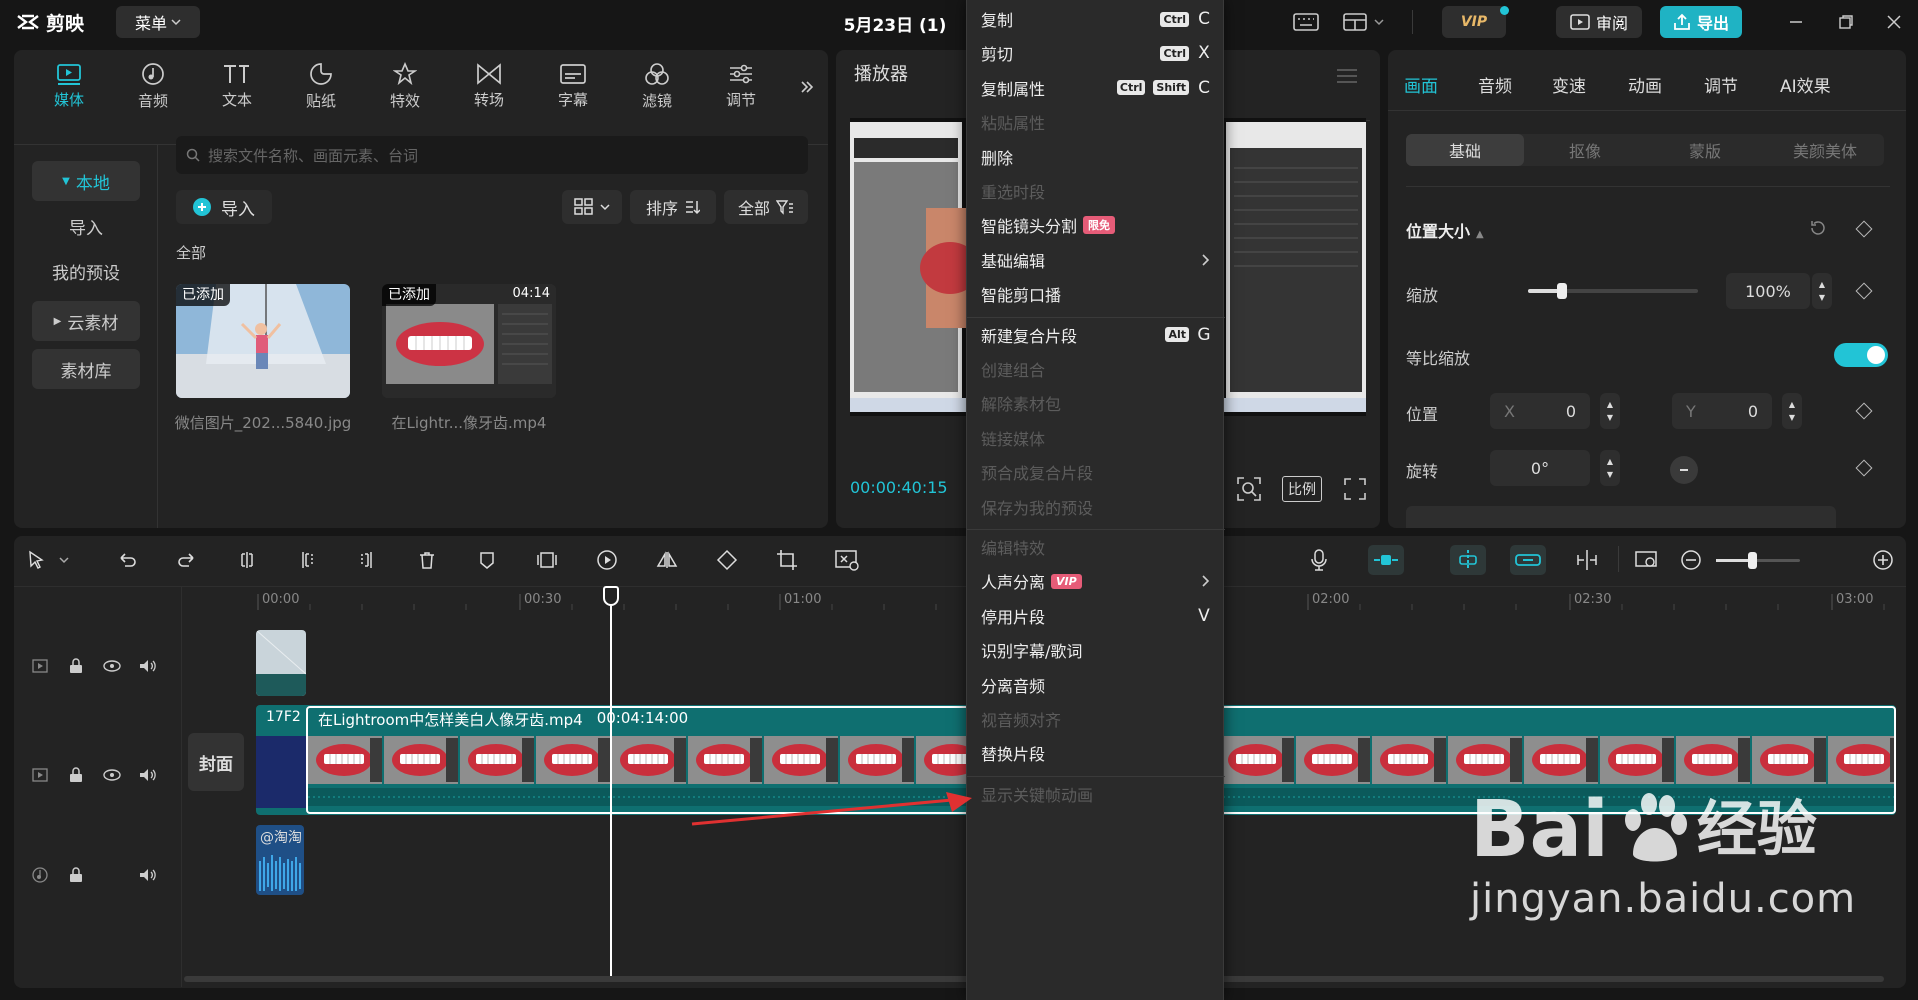  I want to click on sort-button: 排序, so click(673, 207).